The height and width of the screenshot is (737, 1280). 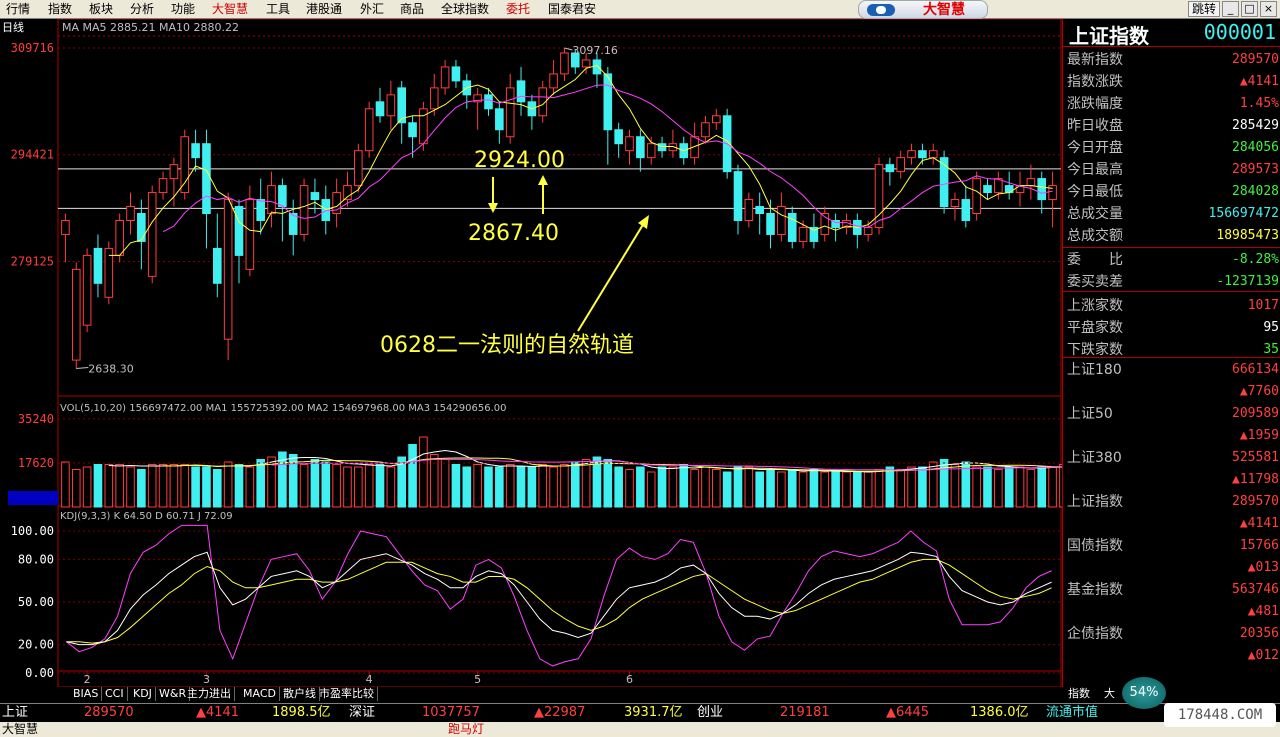 I want to click on quote-value: 284056, so click(x=1255, y=147).